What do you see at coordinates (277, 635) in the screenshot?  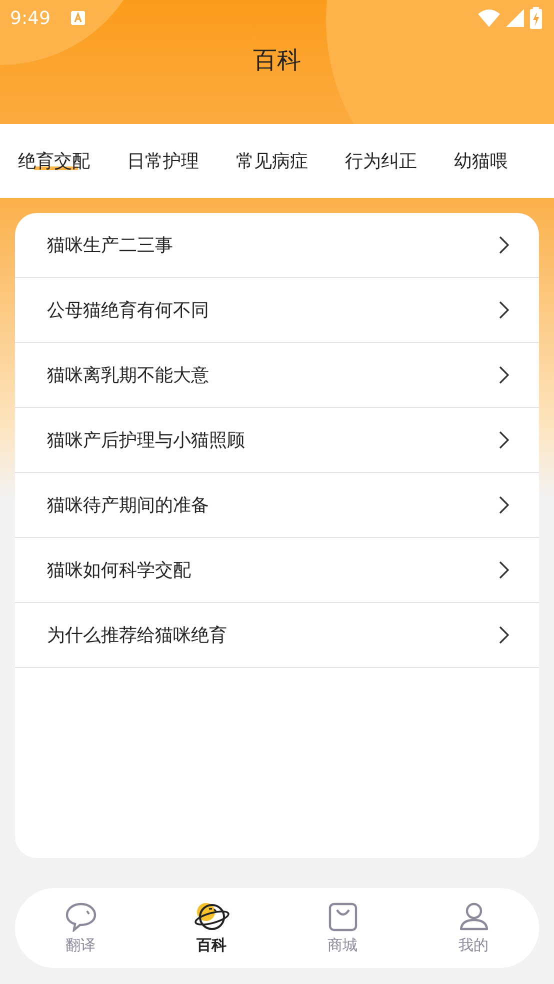 I see `article-row: 为什么推荐给猫咪绝育` at bounding box center [277, 635].